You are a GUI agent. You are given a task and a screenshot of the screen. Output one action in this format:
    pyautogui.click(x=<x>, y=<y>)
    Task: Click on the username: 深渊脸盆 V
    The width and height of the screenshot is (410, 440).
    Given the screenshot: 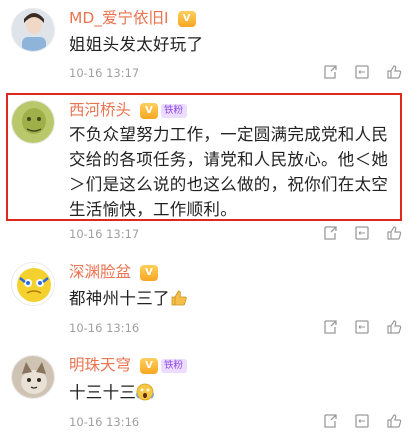 What is the action you would take?
    pyautogui.click(x=113, y=272)
    